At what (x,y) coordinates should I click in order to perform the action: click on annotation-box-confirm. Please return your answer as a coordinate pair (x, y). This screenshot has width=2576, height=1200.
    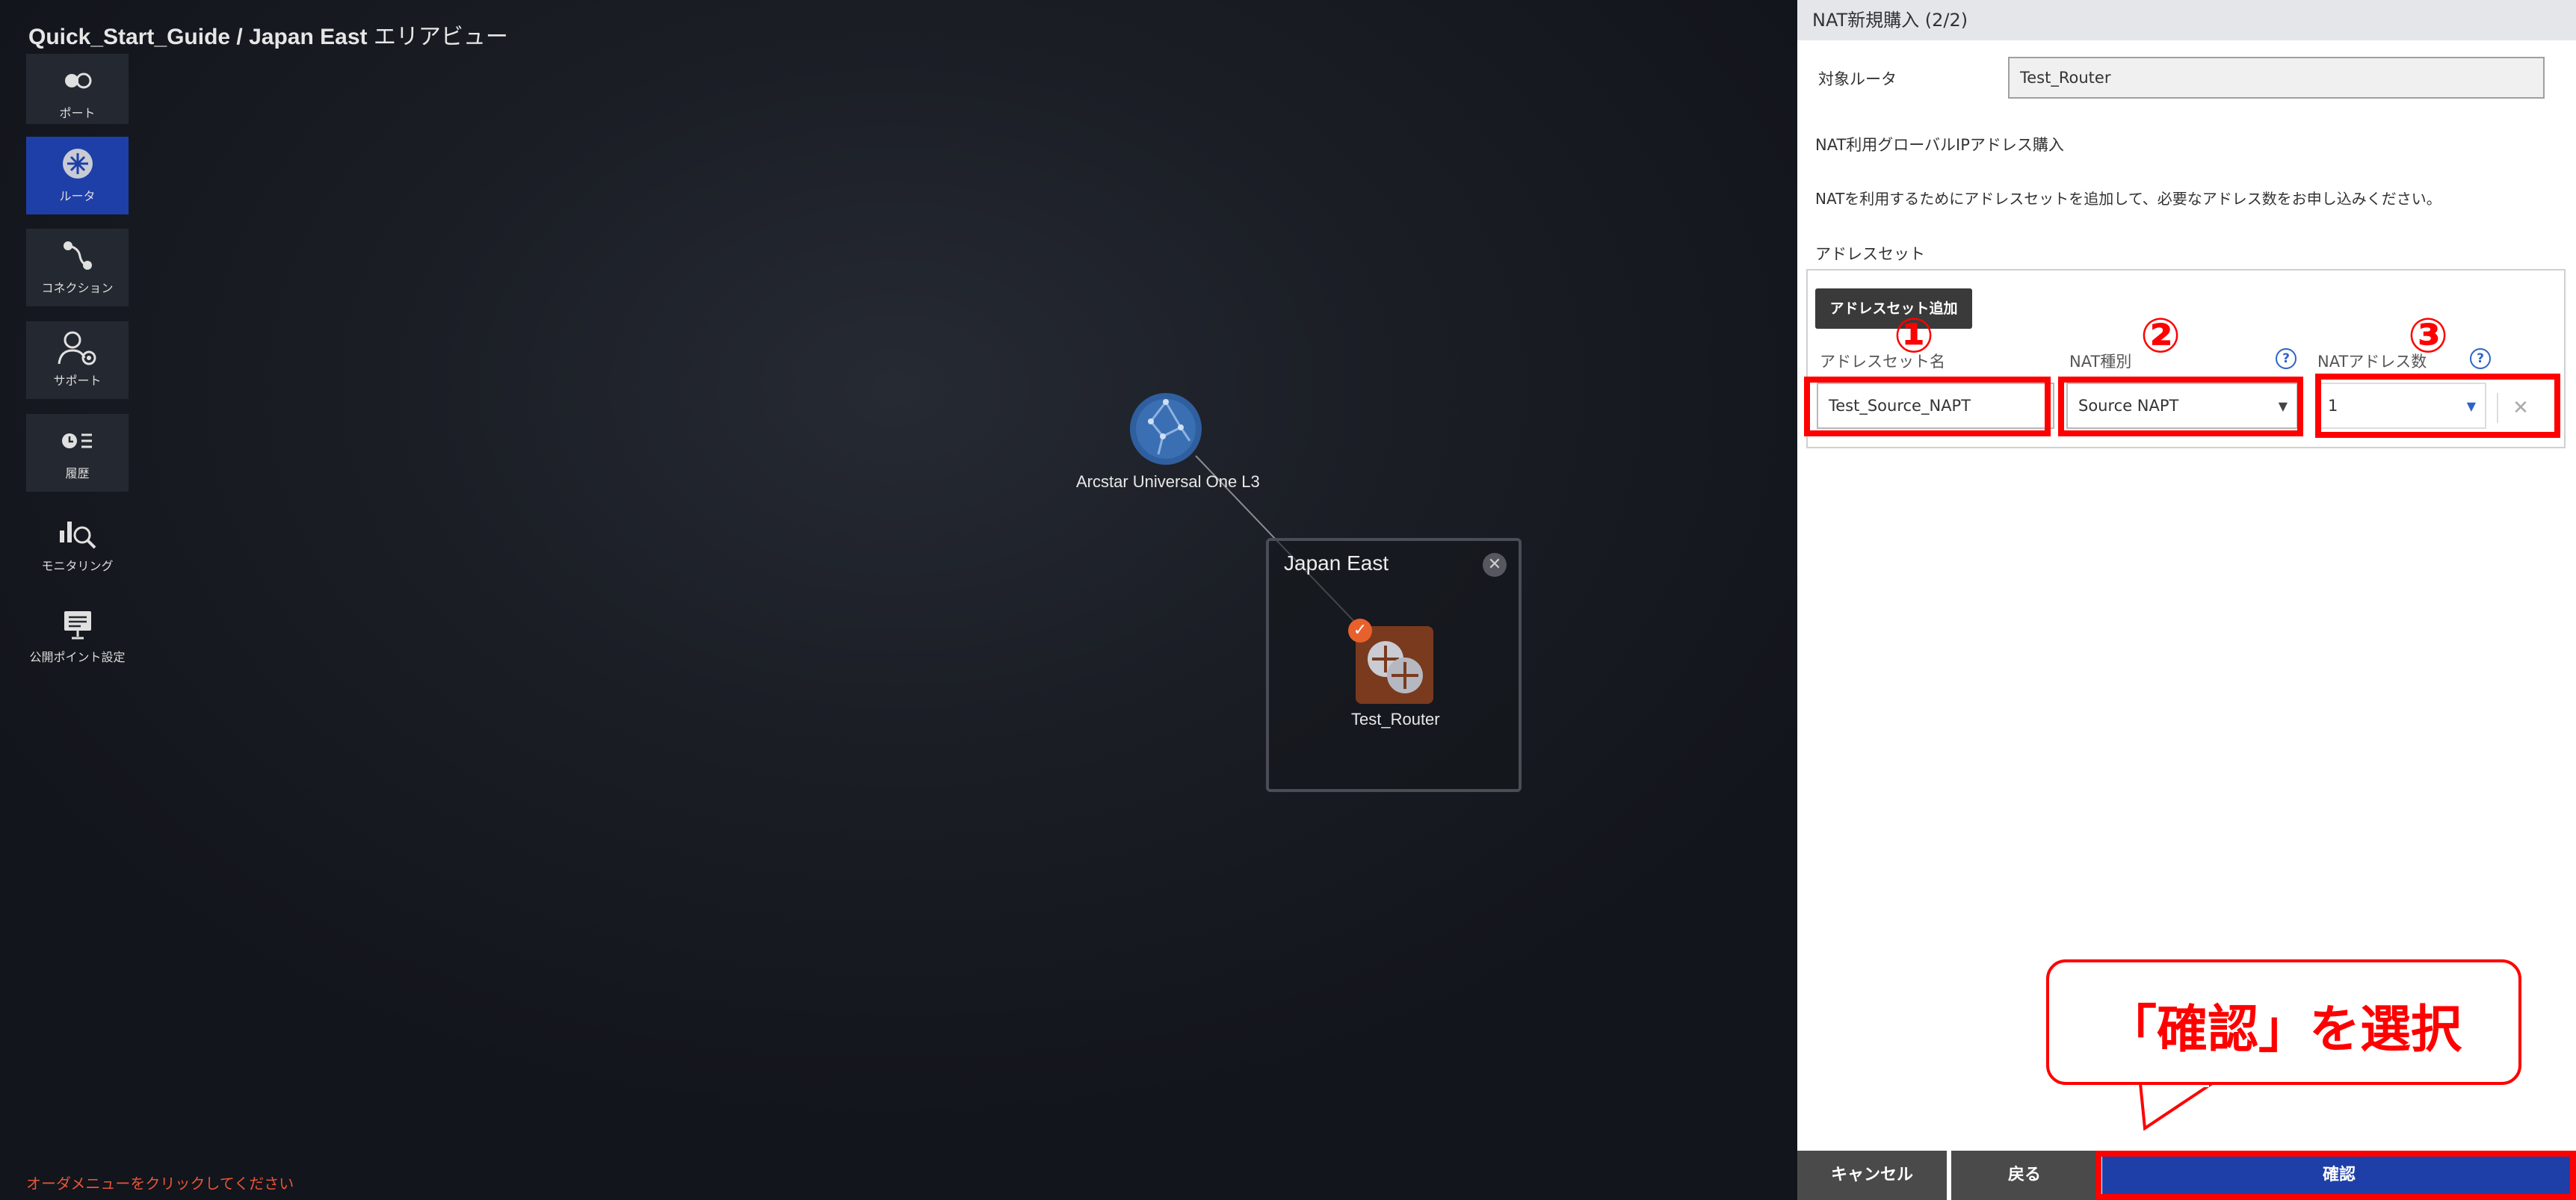
    Looking at the image, I should click on (2336, 1175).